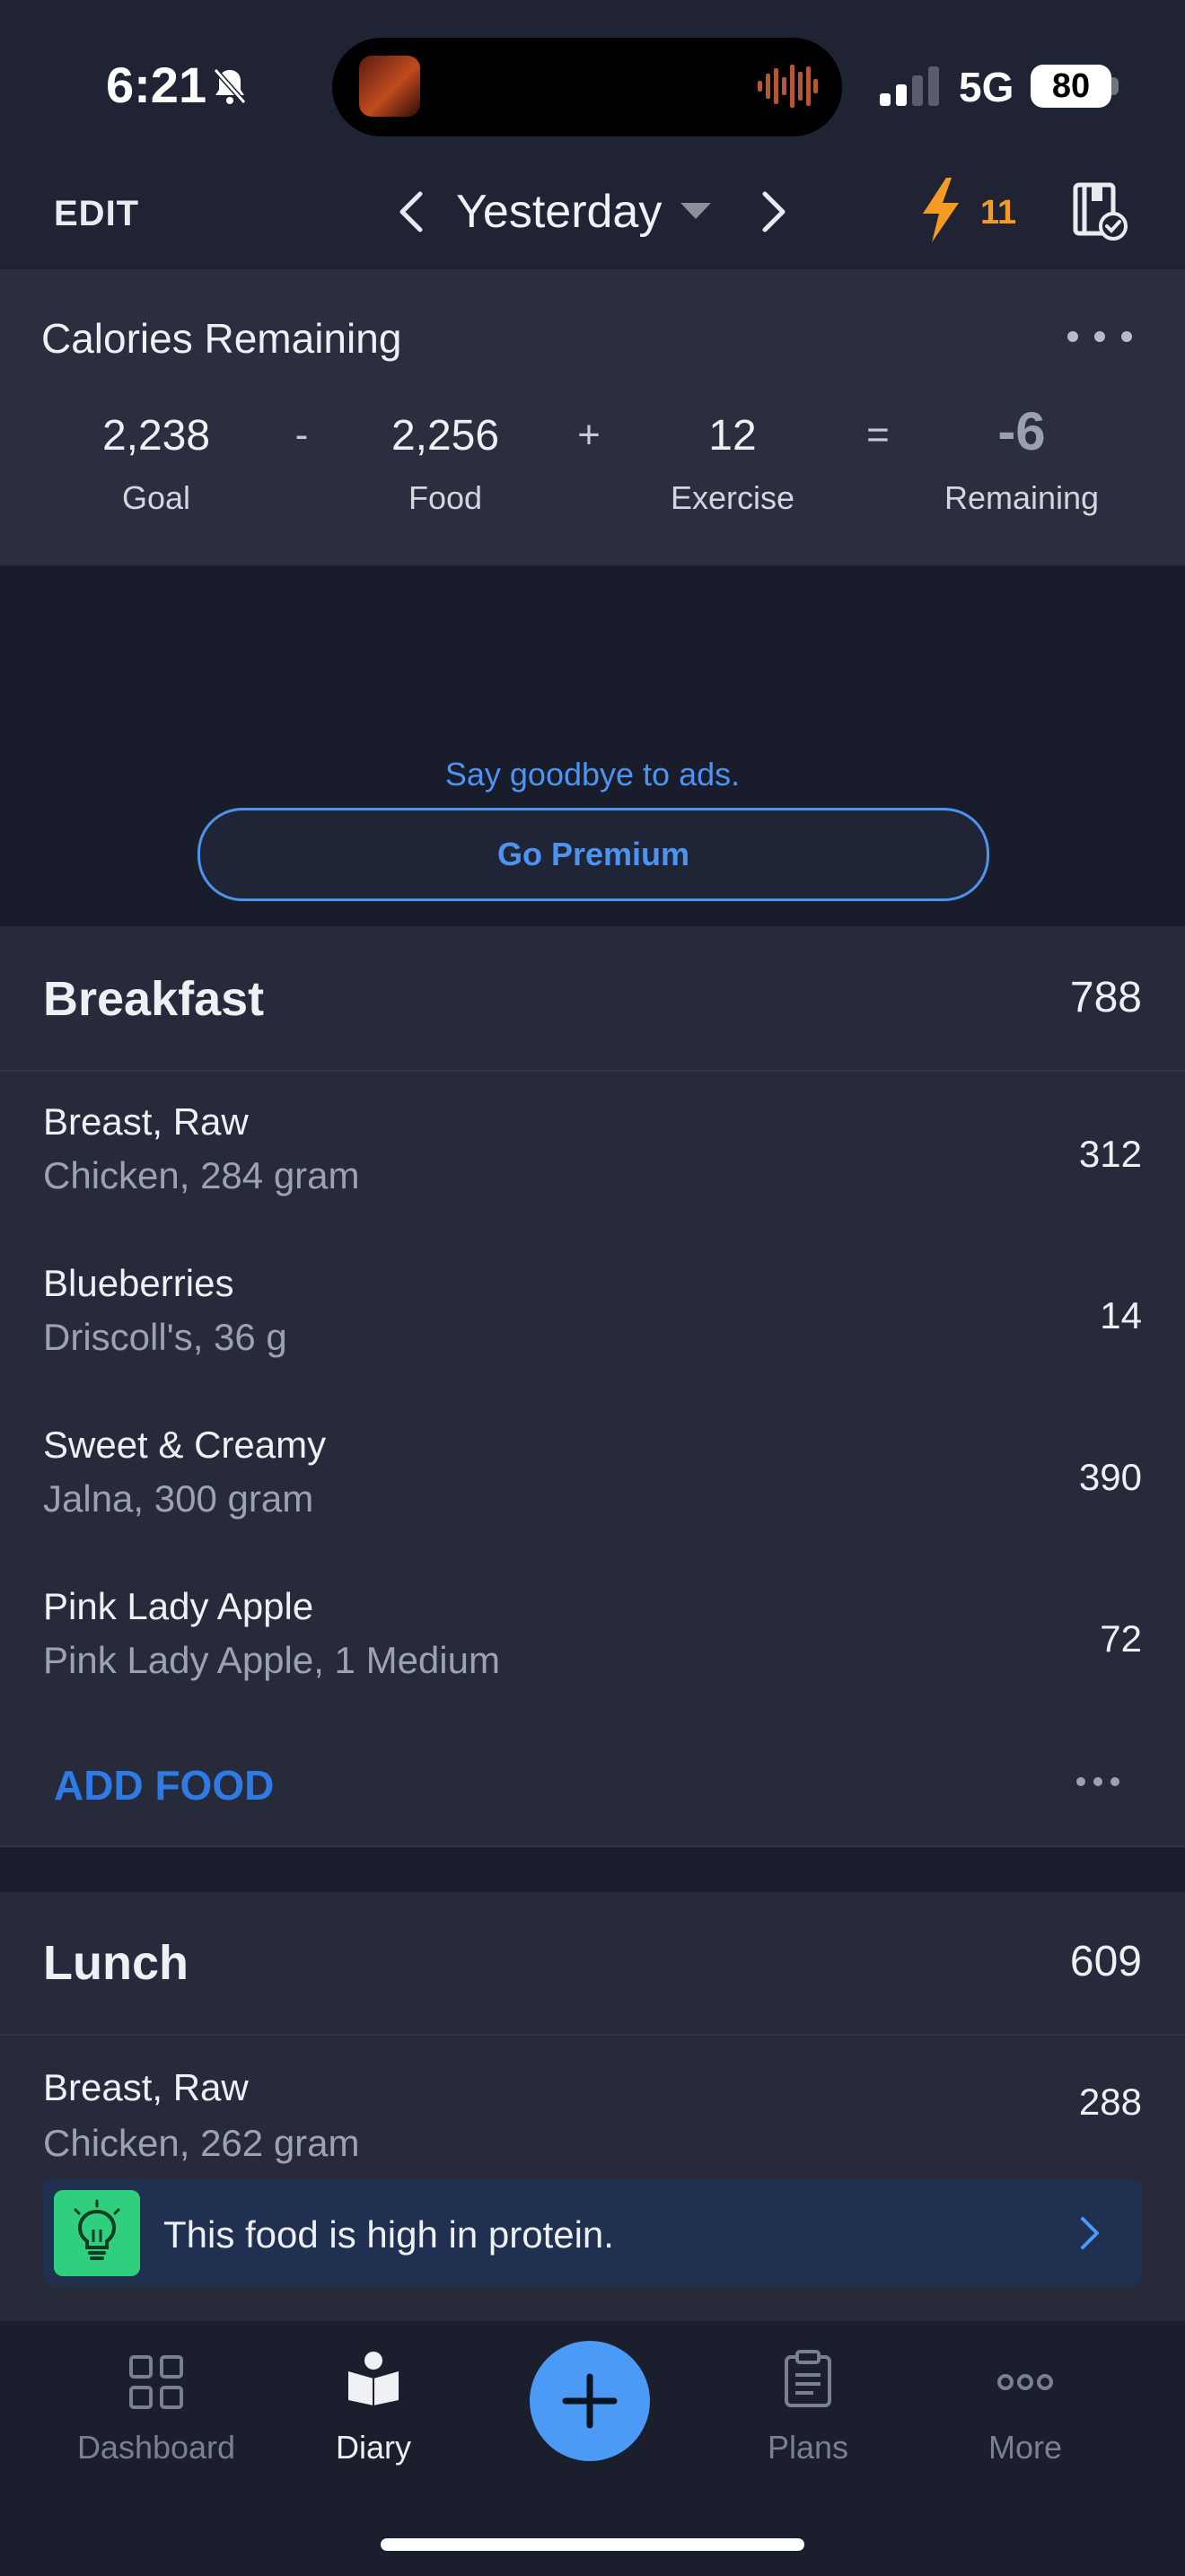  Describe the element at coordinates (1007, 2102) in the screenshot. I see `food-item-calories: 288` at that location.